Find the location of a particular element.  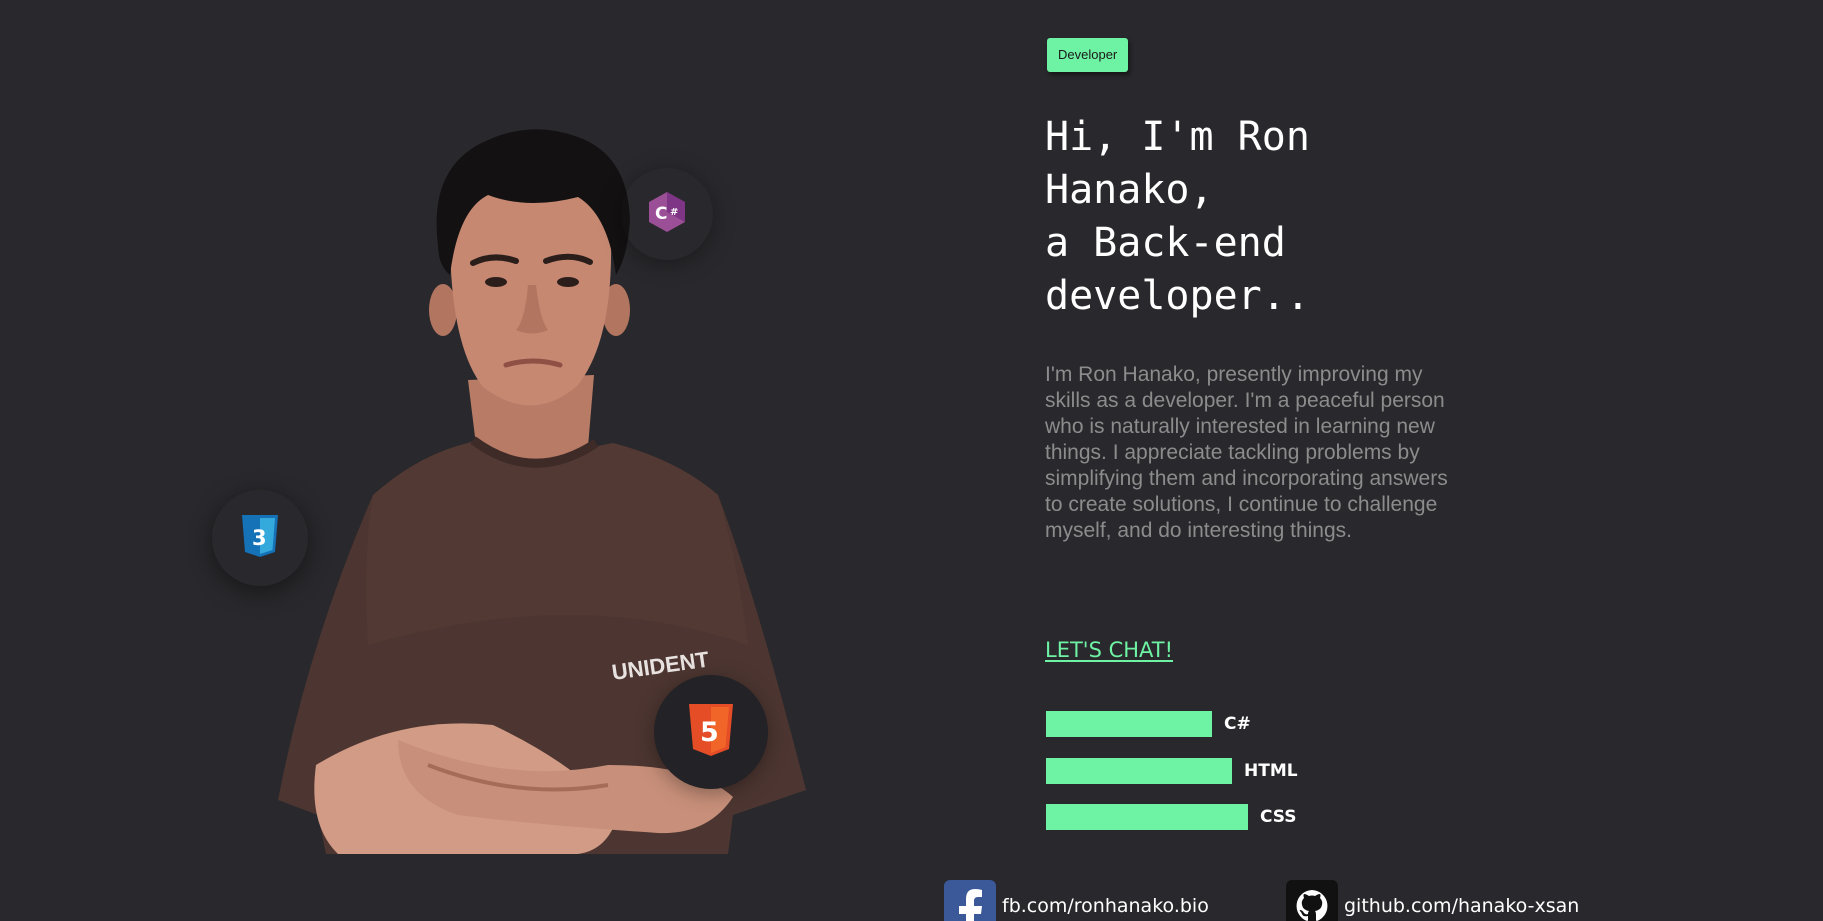

skill-bar-csharp: C# is located at coordinates (1148, 724).